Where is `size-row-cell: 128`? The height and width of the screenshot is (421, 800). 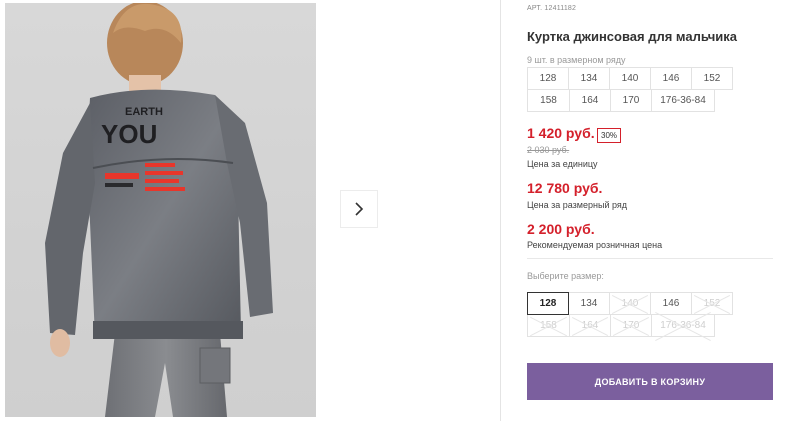 size-row-cell: 128 is located at coordinates (548, 78).